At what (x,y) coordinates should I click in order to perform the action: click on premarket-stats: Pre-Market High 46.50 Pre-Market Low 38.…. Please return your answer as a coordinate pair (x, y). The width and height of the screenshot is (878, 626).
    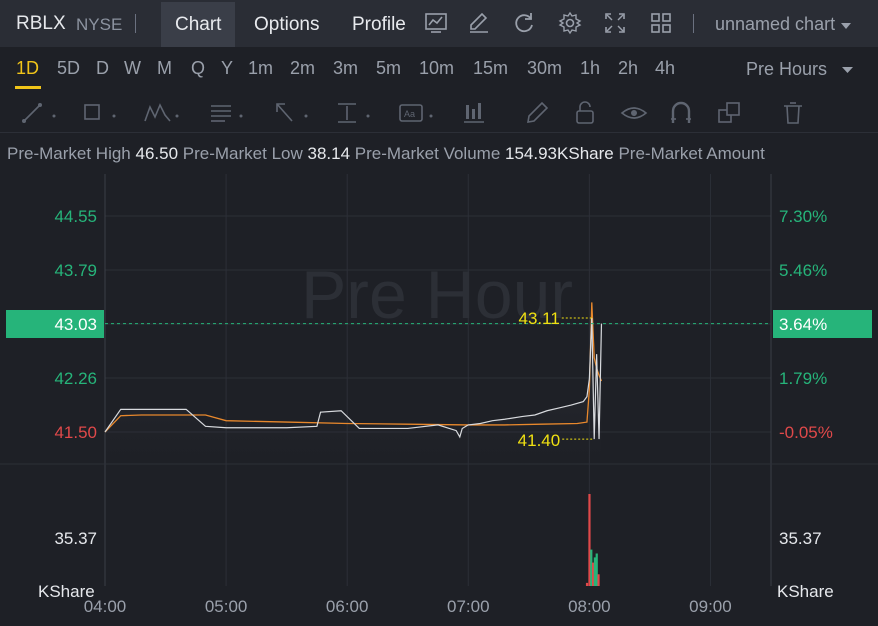
    Looking at the image, I should click on (442, 154).